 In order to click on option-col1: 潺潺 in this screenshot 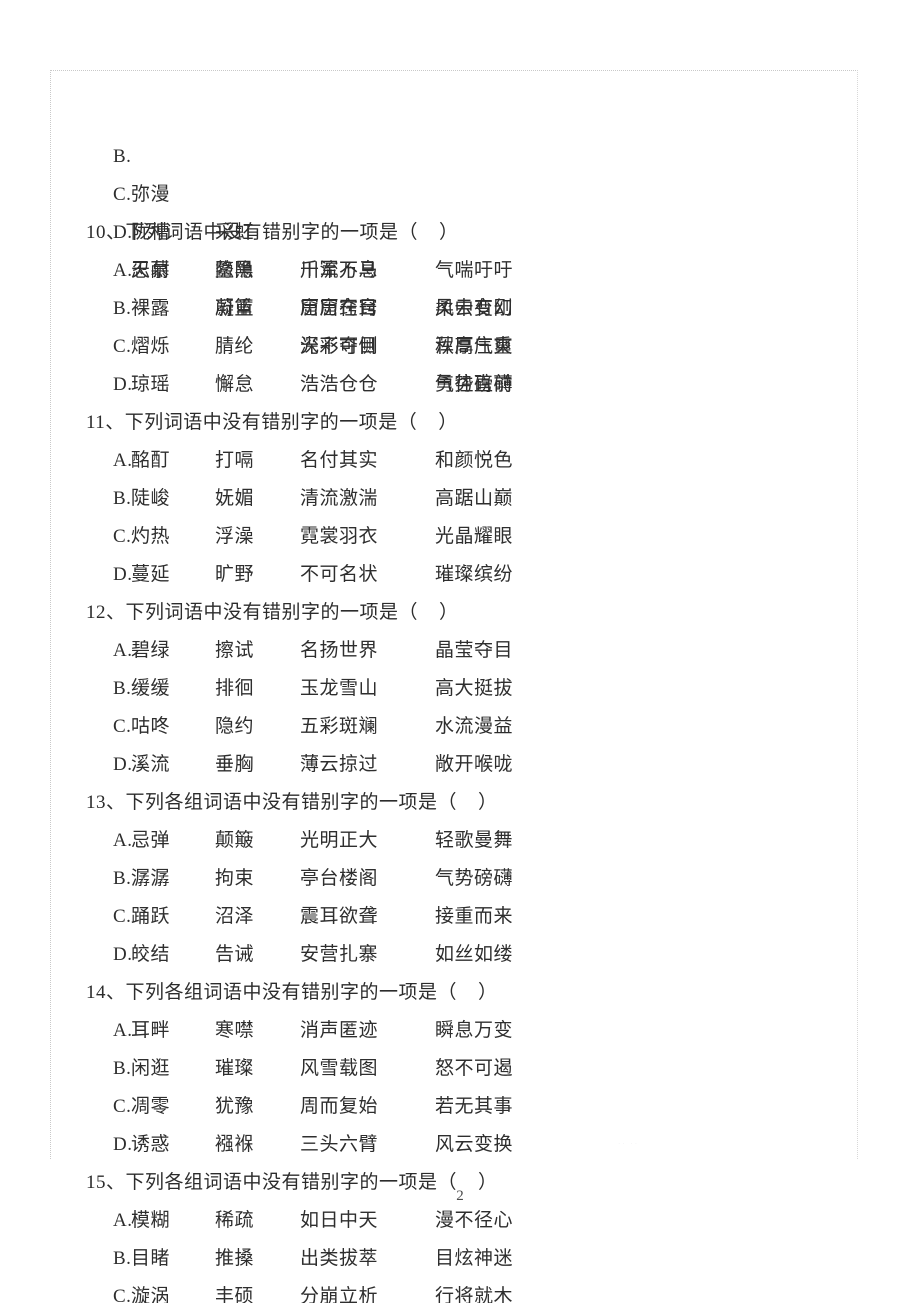, I will do `click(151, 878)`.